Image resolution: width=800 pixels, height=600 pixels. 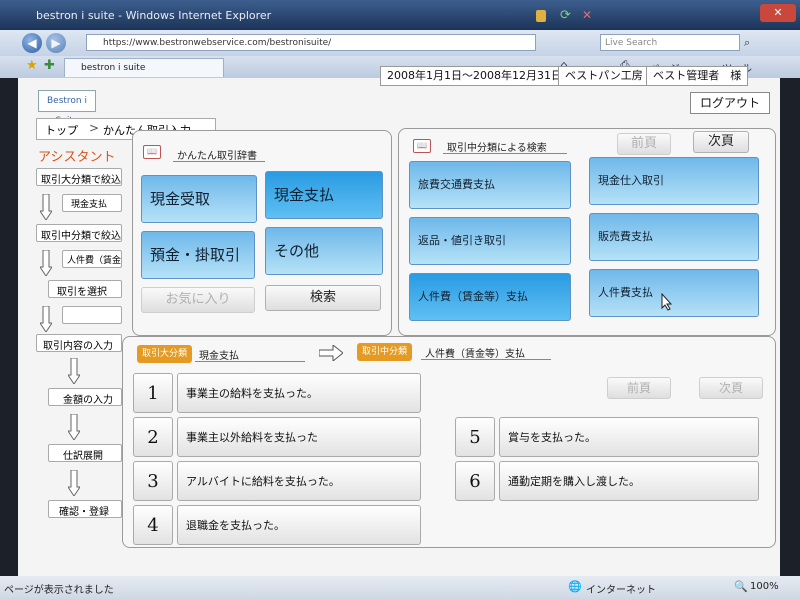 What do you see at coordinates (85, 453) in the screenshot?
I see `step-journal: 仕訳展開` at bounding box center [85, 453].